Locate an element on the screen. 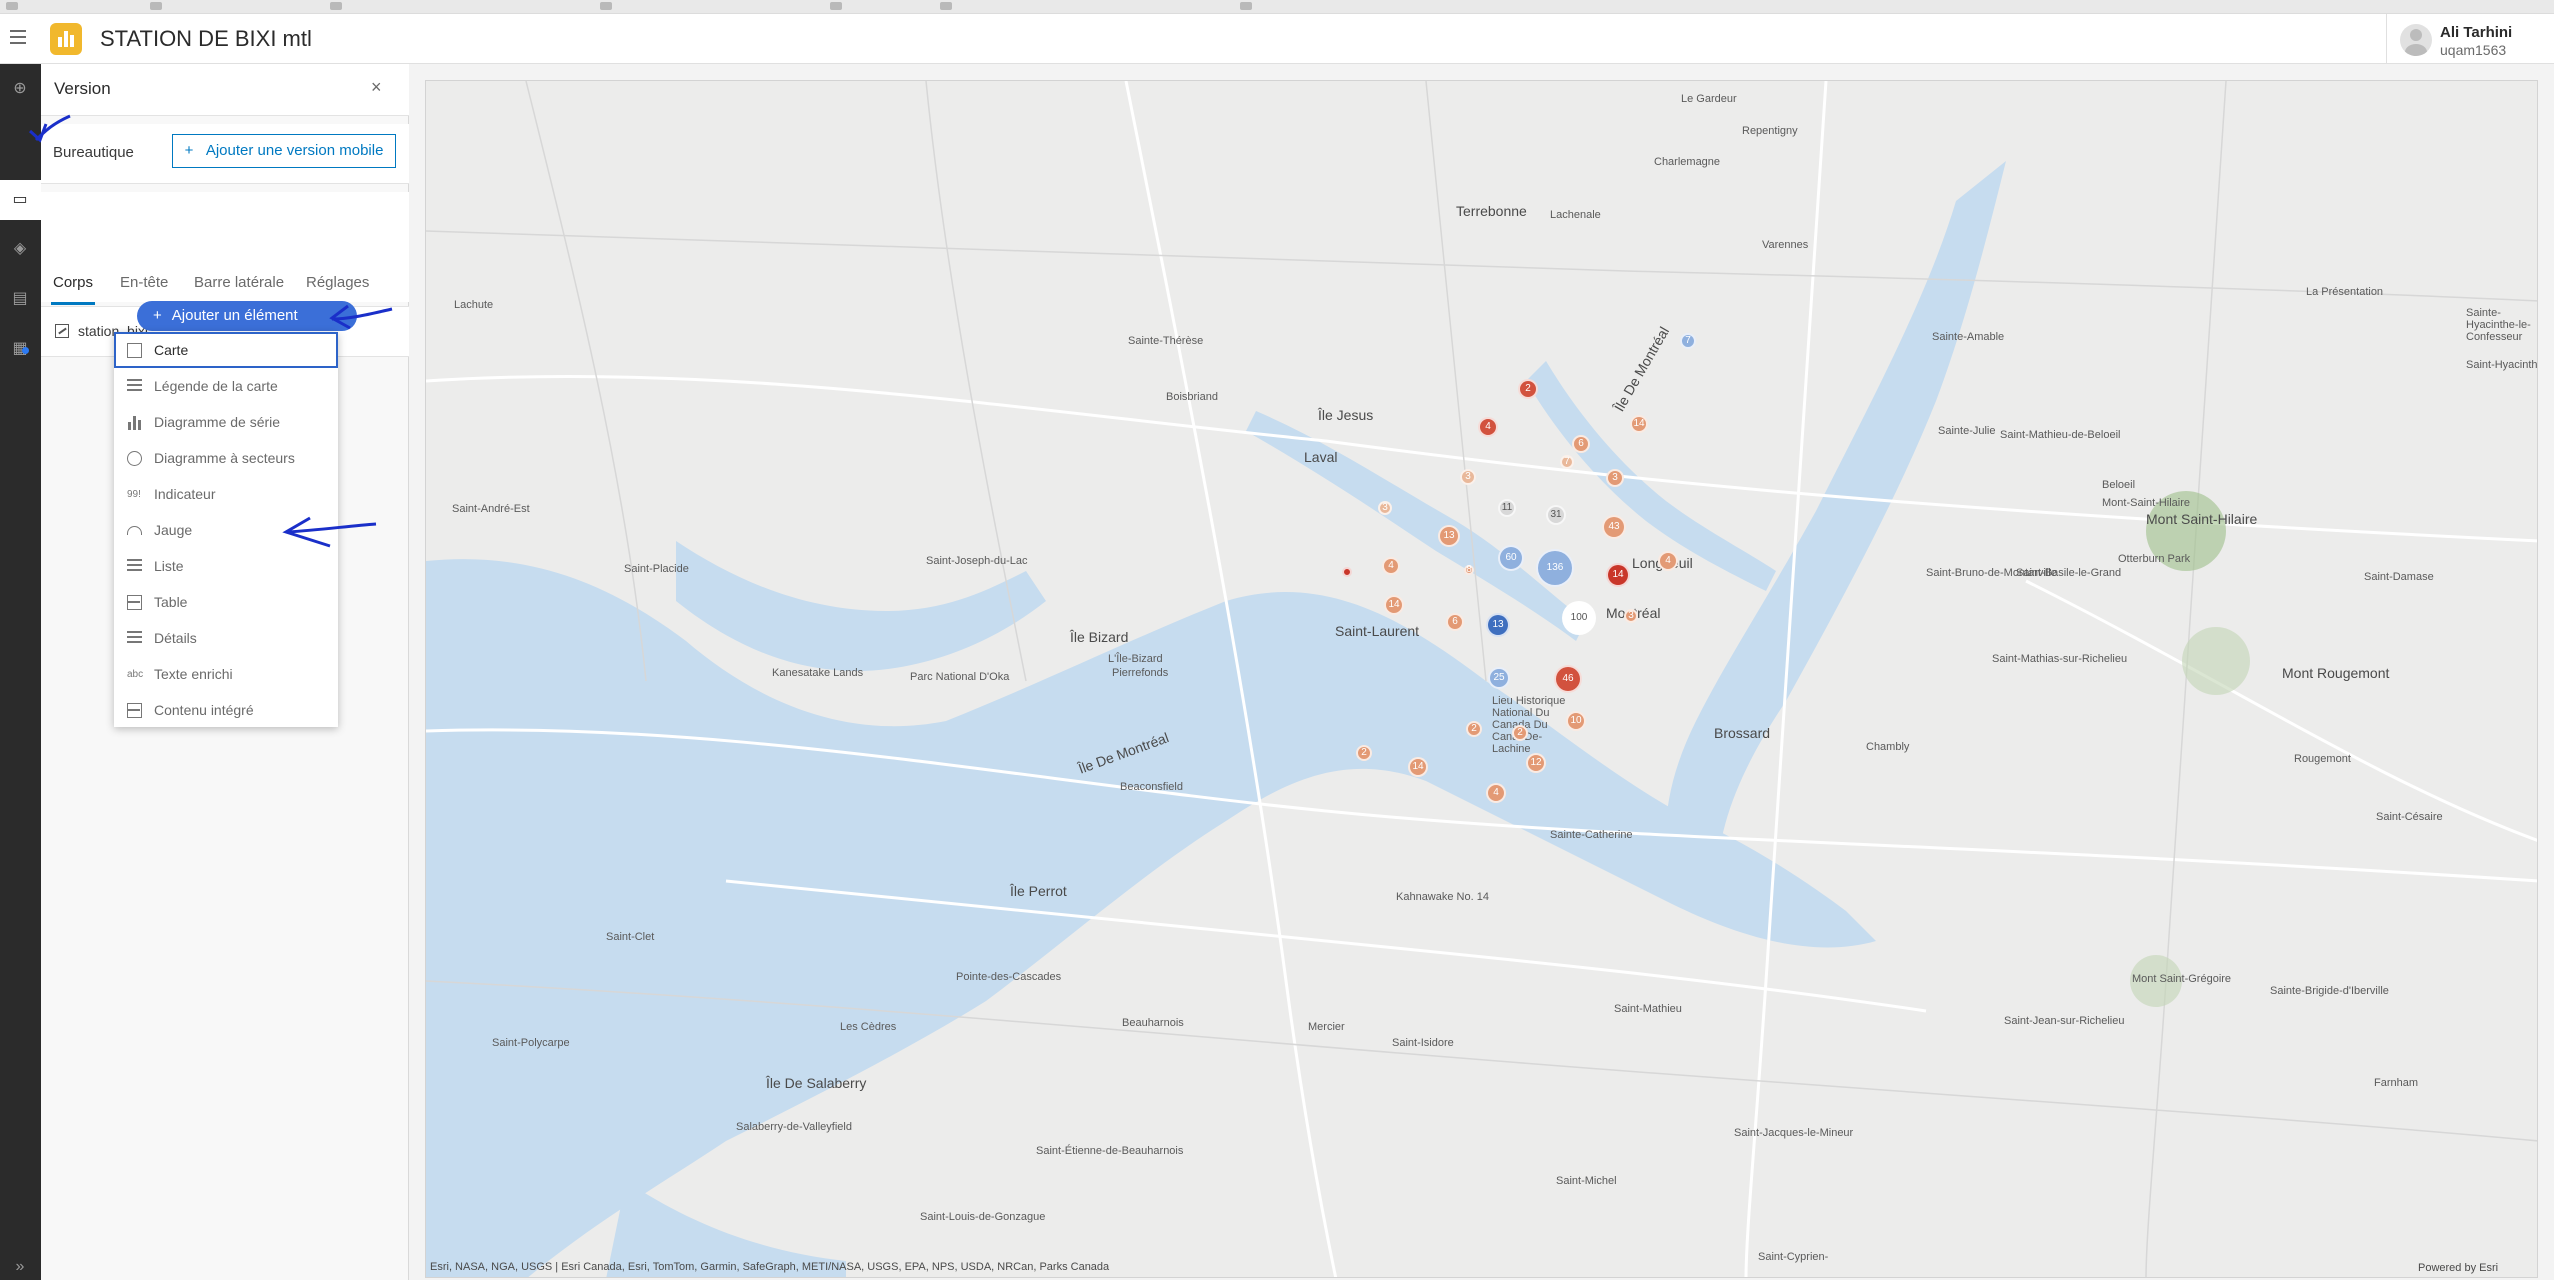 The height and width of the screenshot is (1280, 2554). cluster-marker: 43 is located at coordinates (1614, 527).